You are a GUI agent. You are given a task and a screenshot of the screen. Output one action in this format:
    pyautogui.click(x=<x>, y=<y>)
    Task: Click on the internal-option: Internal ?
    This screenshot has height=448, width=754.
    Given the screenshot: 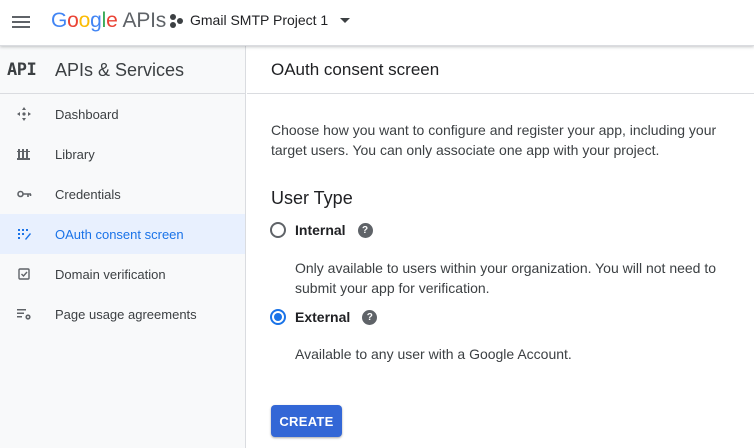 What is the action you would take?
    pyautogui.click(x=321, y=230)
    